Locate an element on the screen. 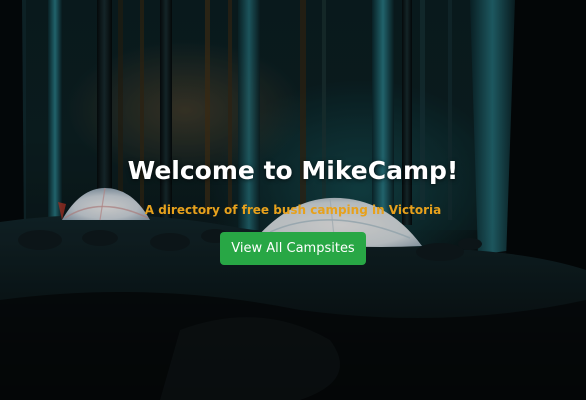 The image size is (586, 400). view-all-campsites-button: View All Campsites is located at coordinates (293, 248).